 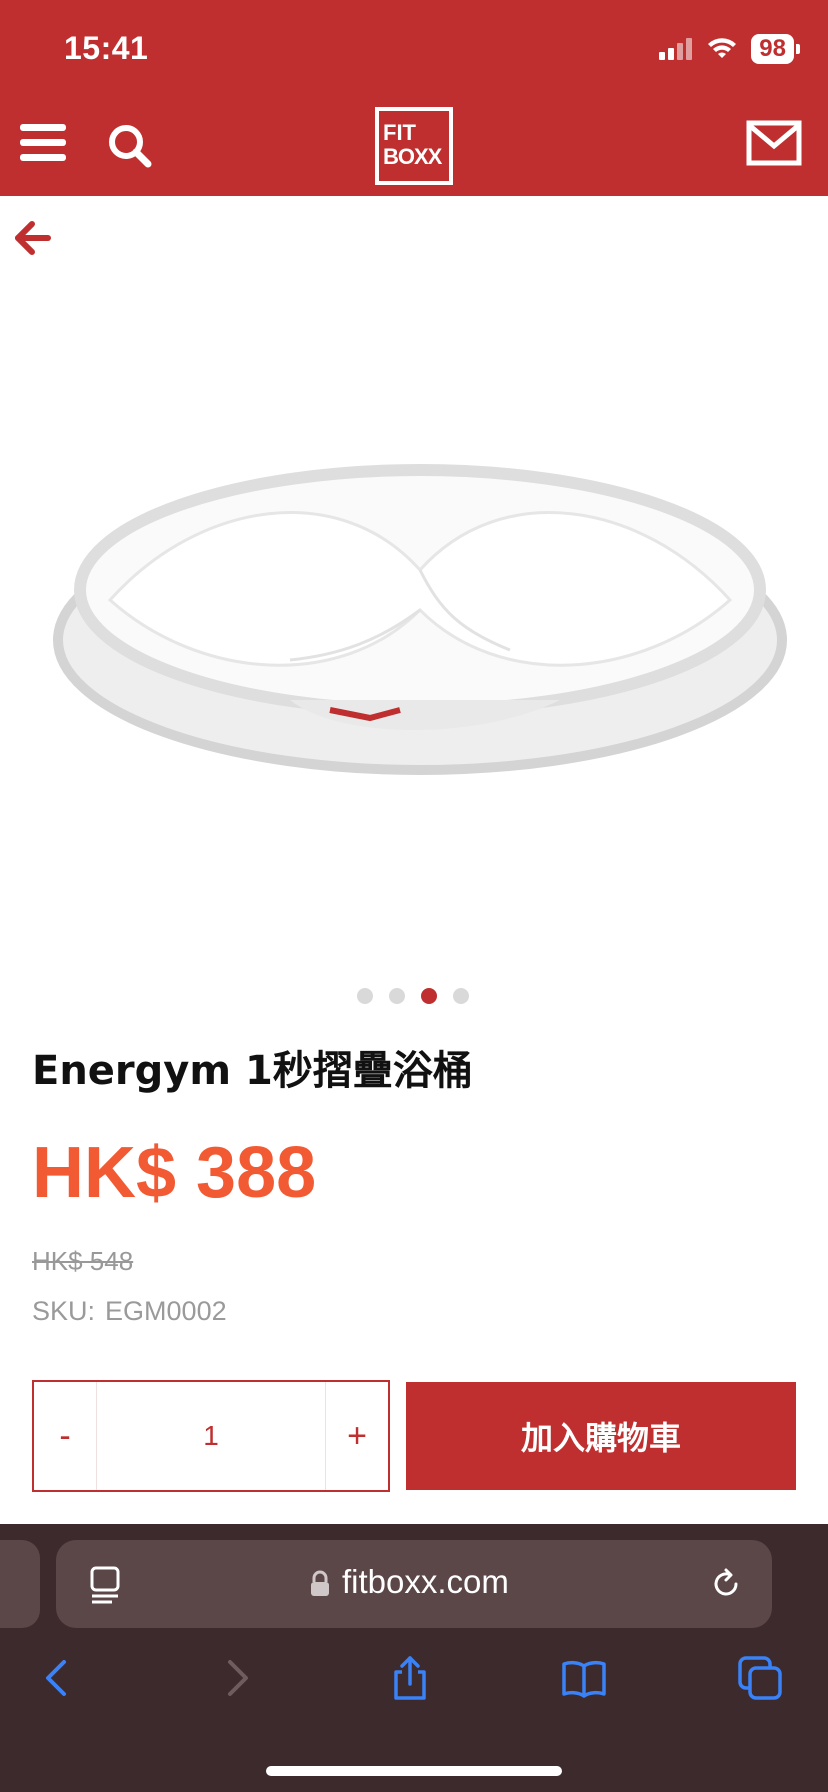 What do you see at coordinates (106, 1584) in the screenshot?
I see `page-menu-icon` at bounding box center [106, 1584].